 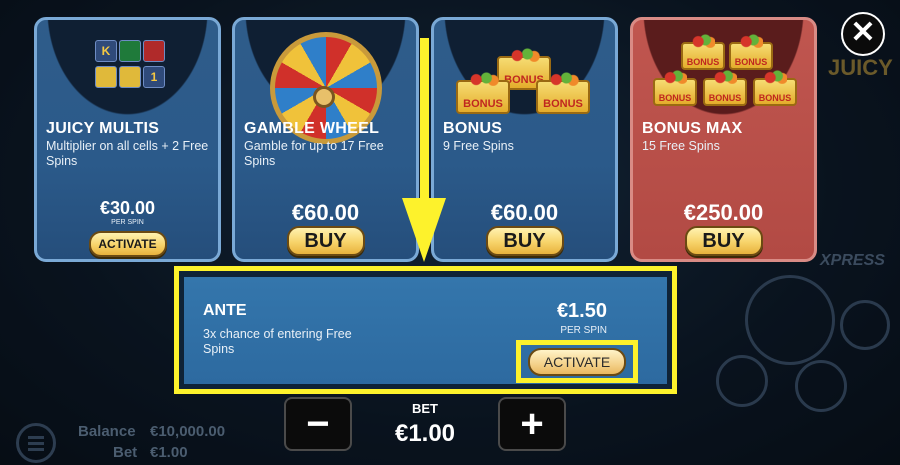 What do you see at coordinates (723, 241) in the screenshot?
I see `buy-bonus-max-button: BUY` at bounding box center [723, 241].